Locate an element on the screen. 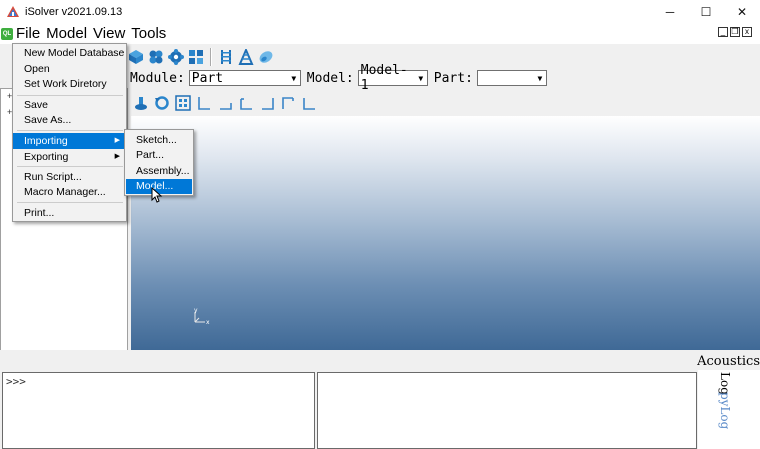 Image resolution: width=760 pixels, height=449 pixels. main-toolbar is located at coordinates (201, 57).